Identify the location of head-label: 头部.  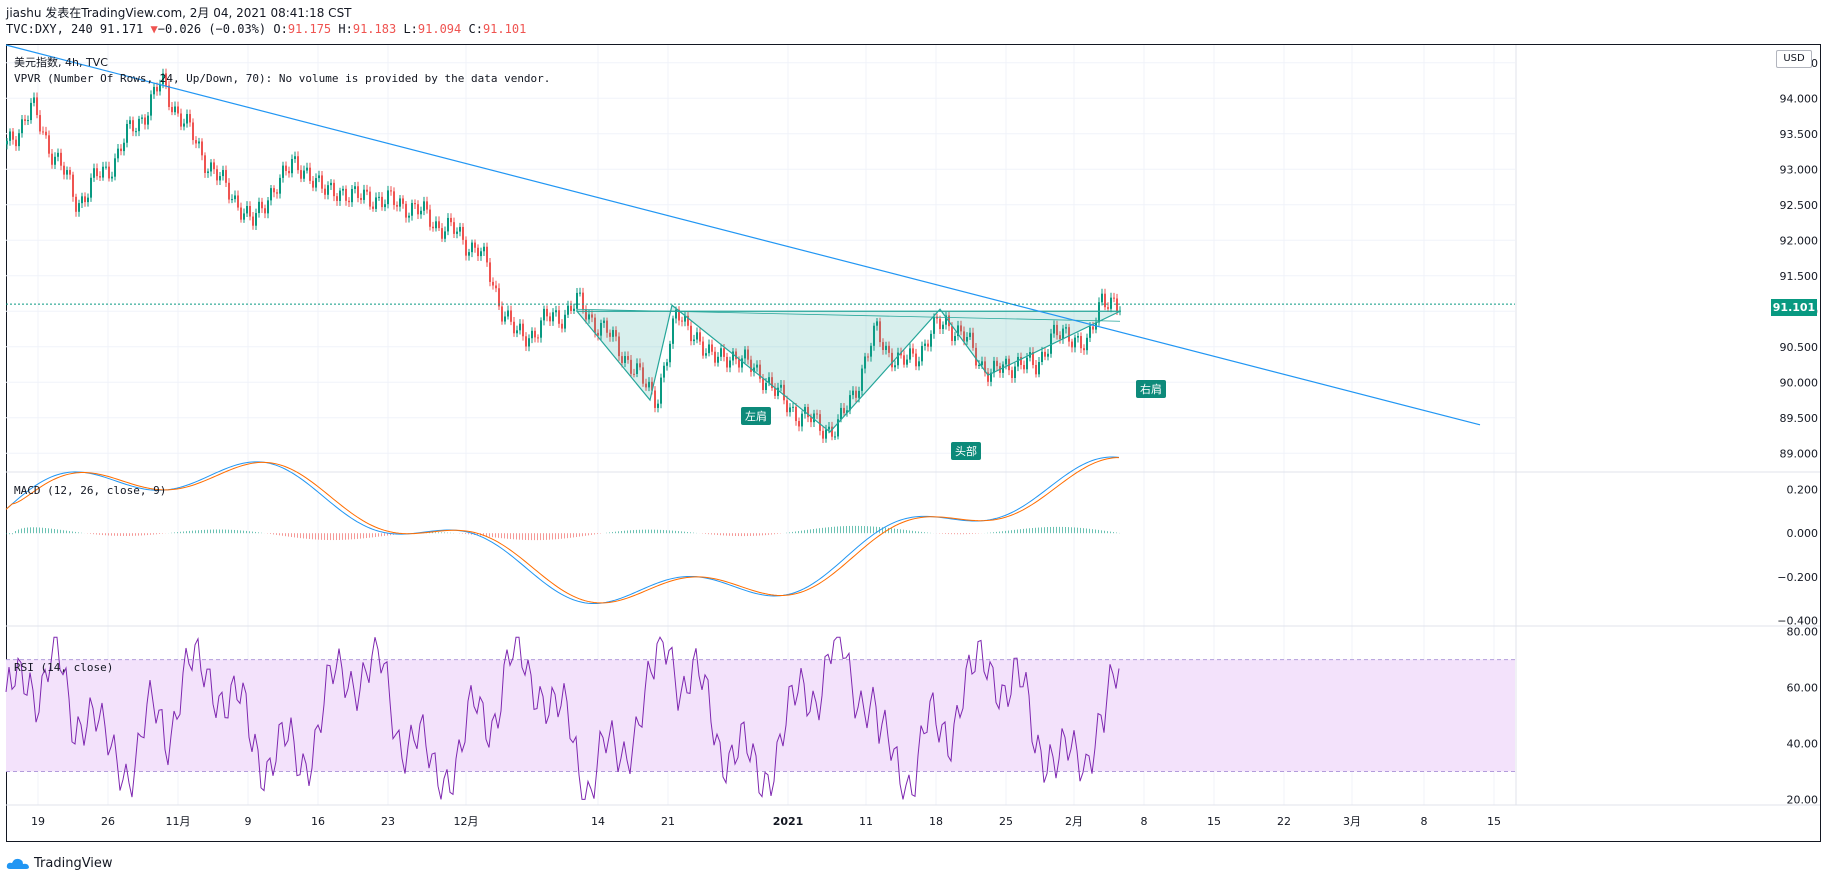
(966, 451).